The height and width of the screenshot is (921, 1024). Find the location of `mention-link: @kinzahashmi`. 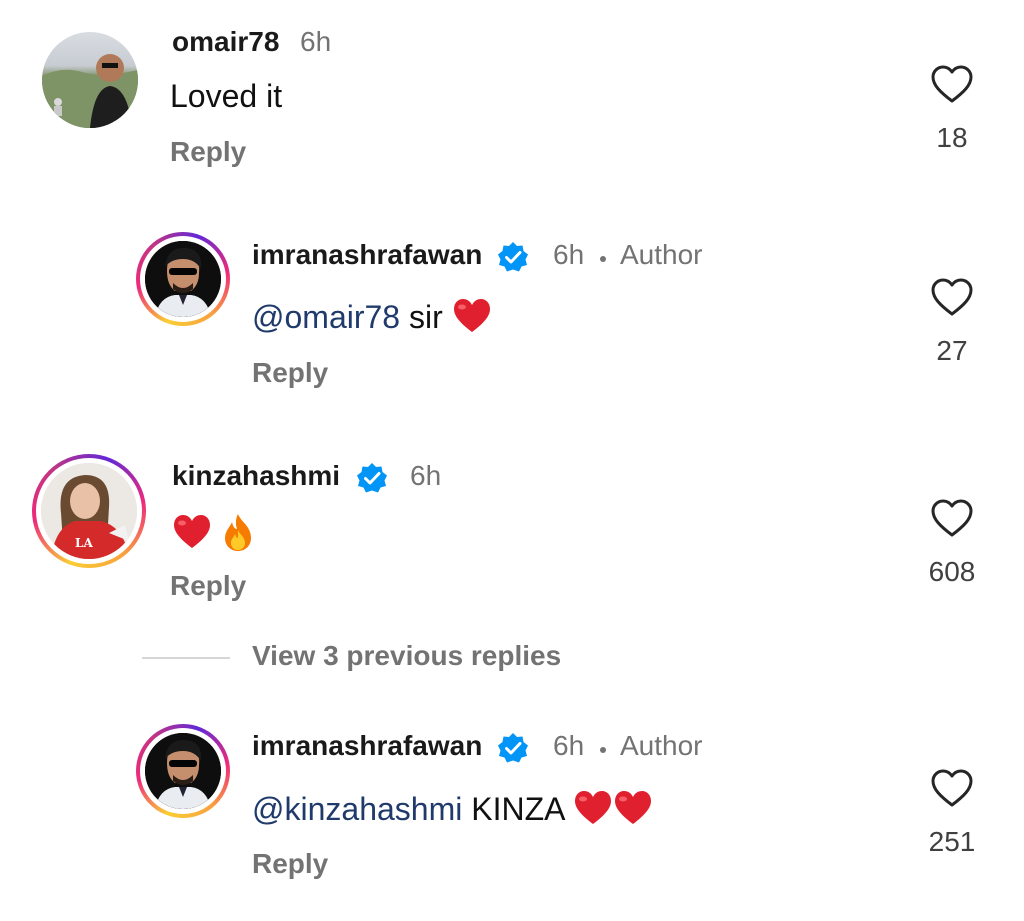

mention-link: @kinzahashmi is located at coordinates (357, 809).